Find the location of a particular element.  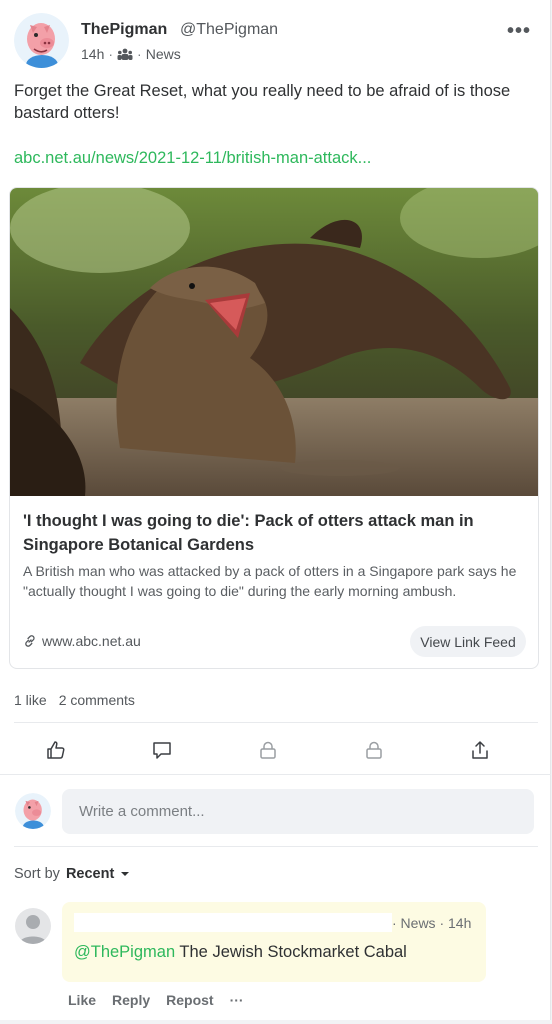

view-link-feed-button: View Link Feed is located at coordinates (468, 641).